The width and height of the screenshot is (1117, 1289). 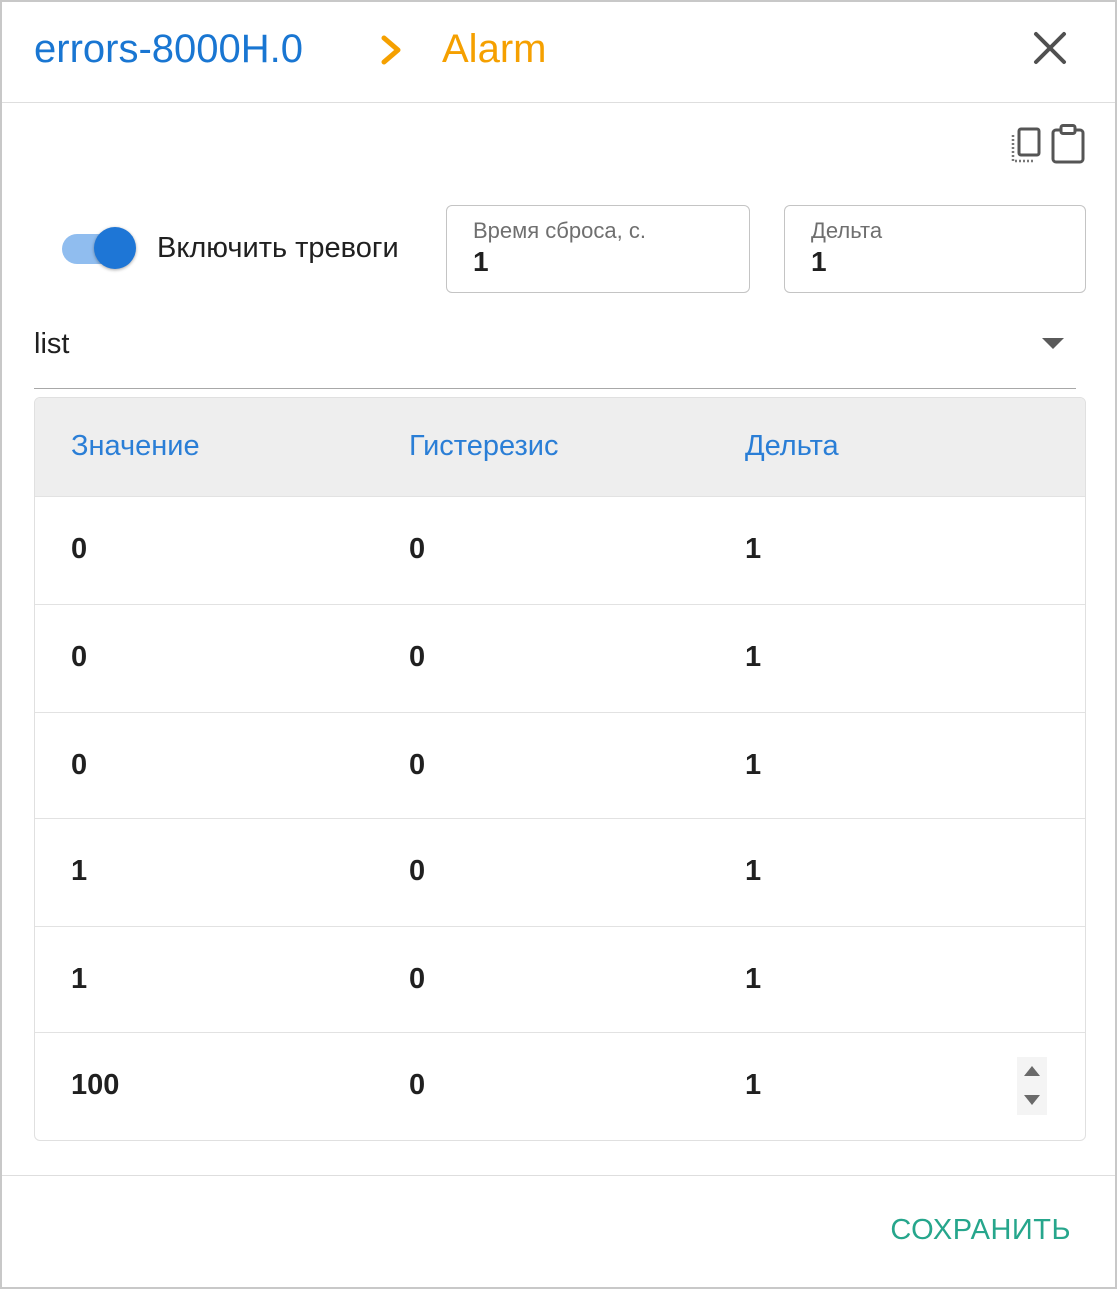 What do you see at coordinates (135, 446) in the screenshot?
I see `column-header-value: Значение` at bounding box center [135, 446].